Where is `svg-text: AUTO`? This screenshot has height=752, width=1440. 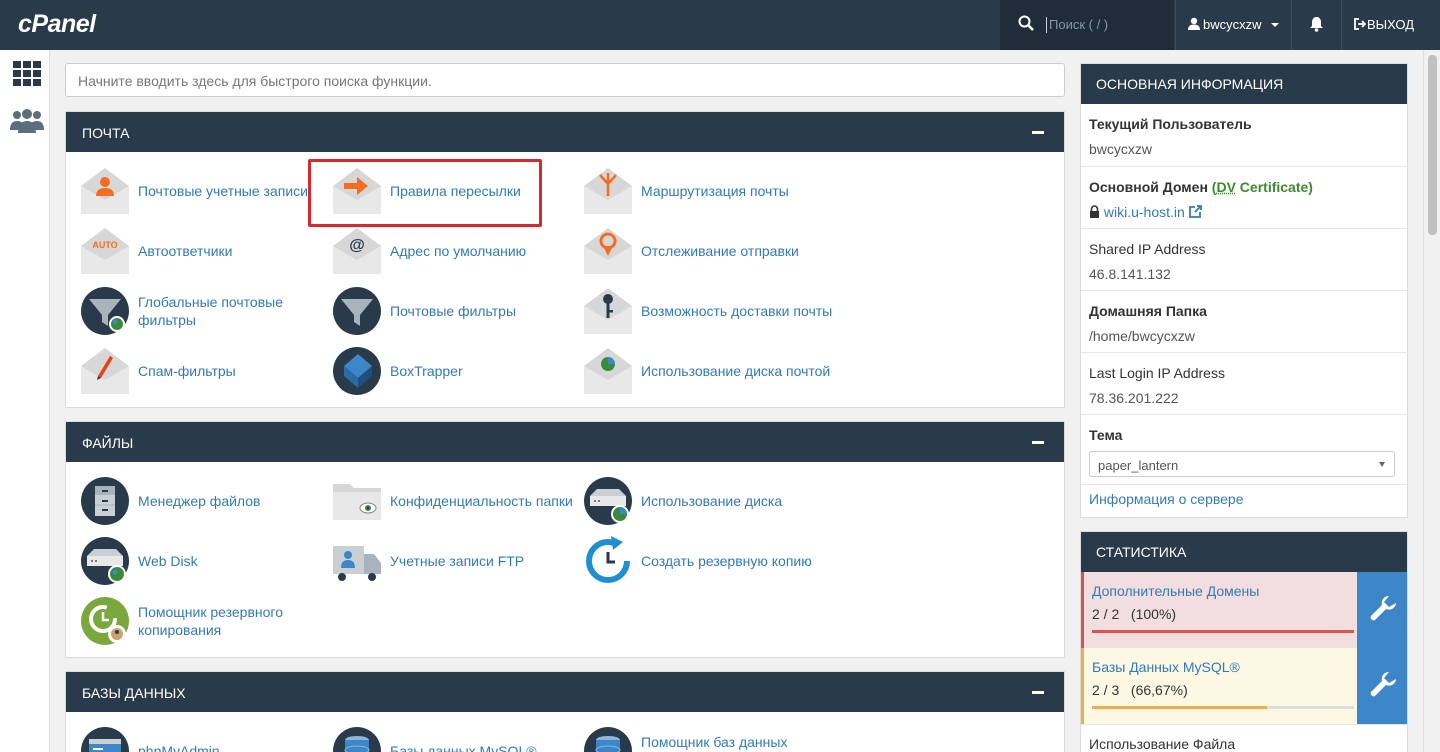 svg-text: AUTO is located at coordinates (104, 245).